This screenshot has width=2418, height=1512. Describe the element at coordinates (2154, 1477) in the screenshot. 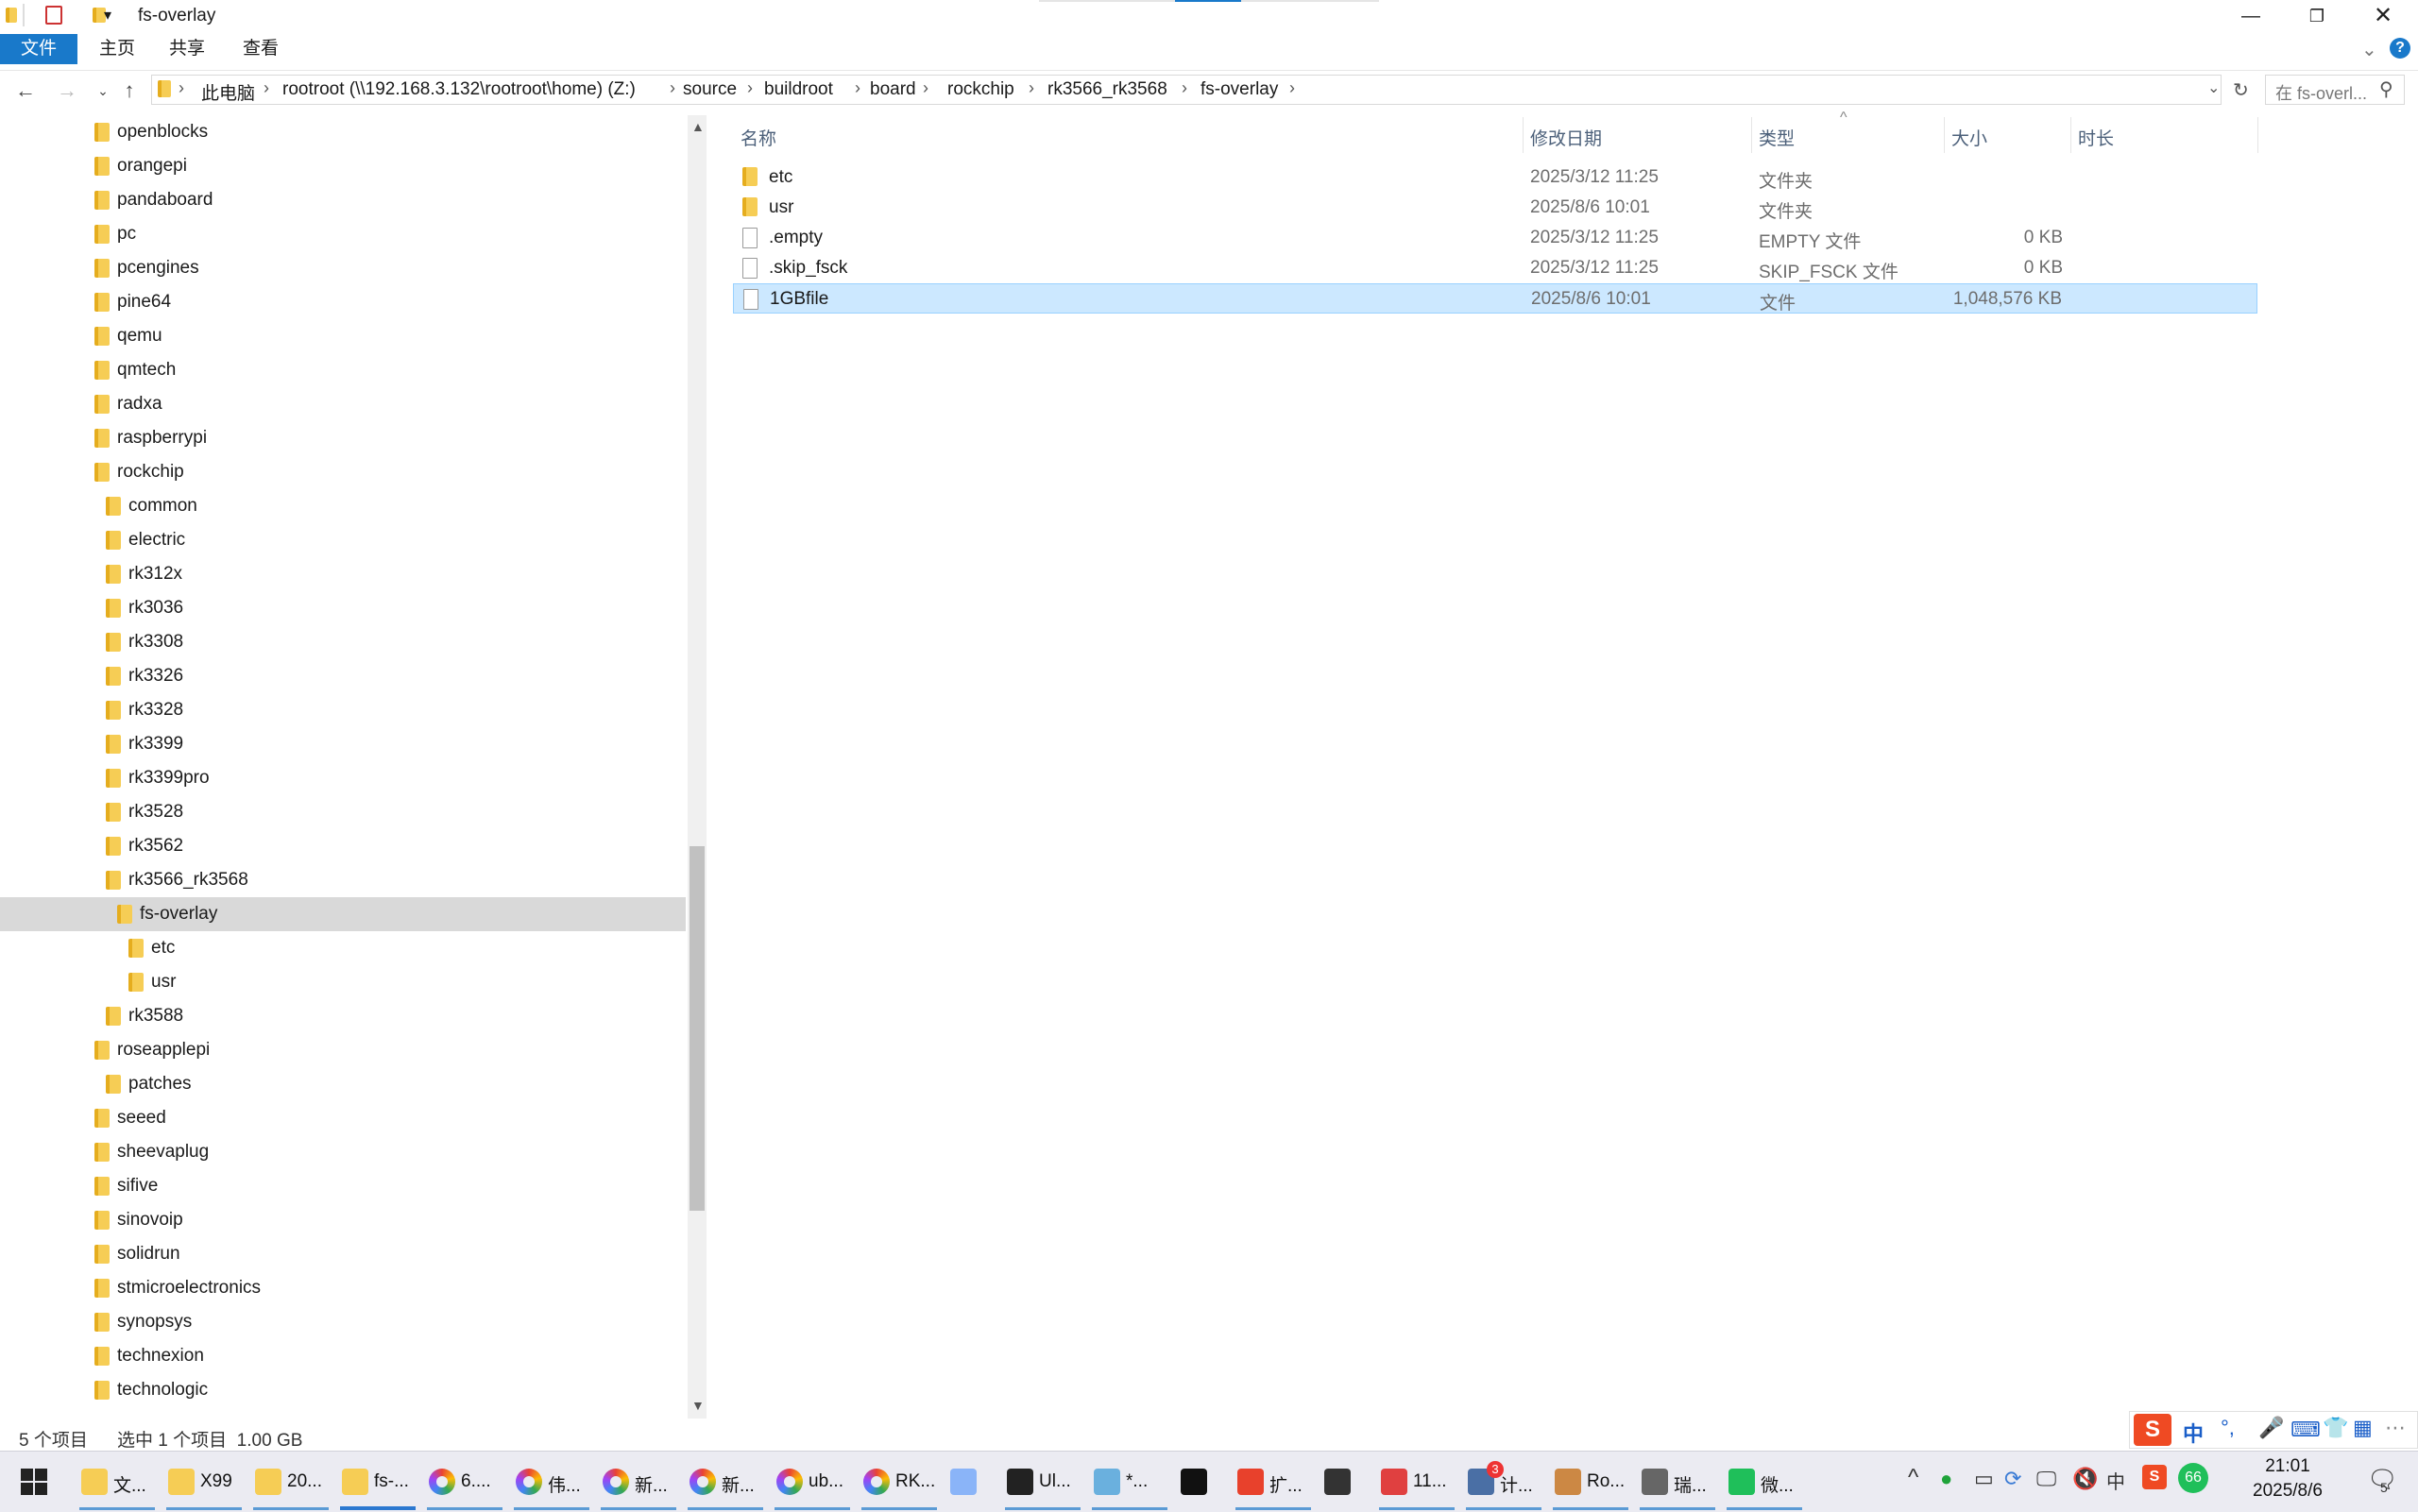

I see `sogou-tray-icon: S` at that location.